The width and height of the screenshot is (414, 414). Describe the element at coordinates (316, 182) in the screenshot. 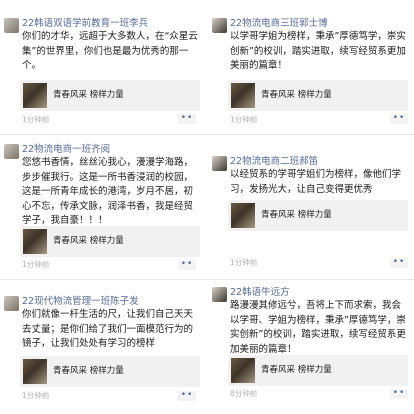

I see `post-text: 以经贸系的学哥学姐们为榜样，像他们学 习，发扬光大，让自己变得更优秀` at that location.